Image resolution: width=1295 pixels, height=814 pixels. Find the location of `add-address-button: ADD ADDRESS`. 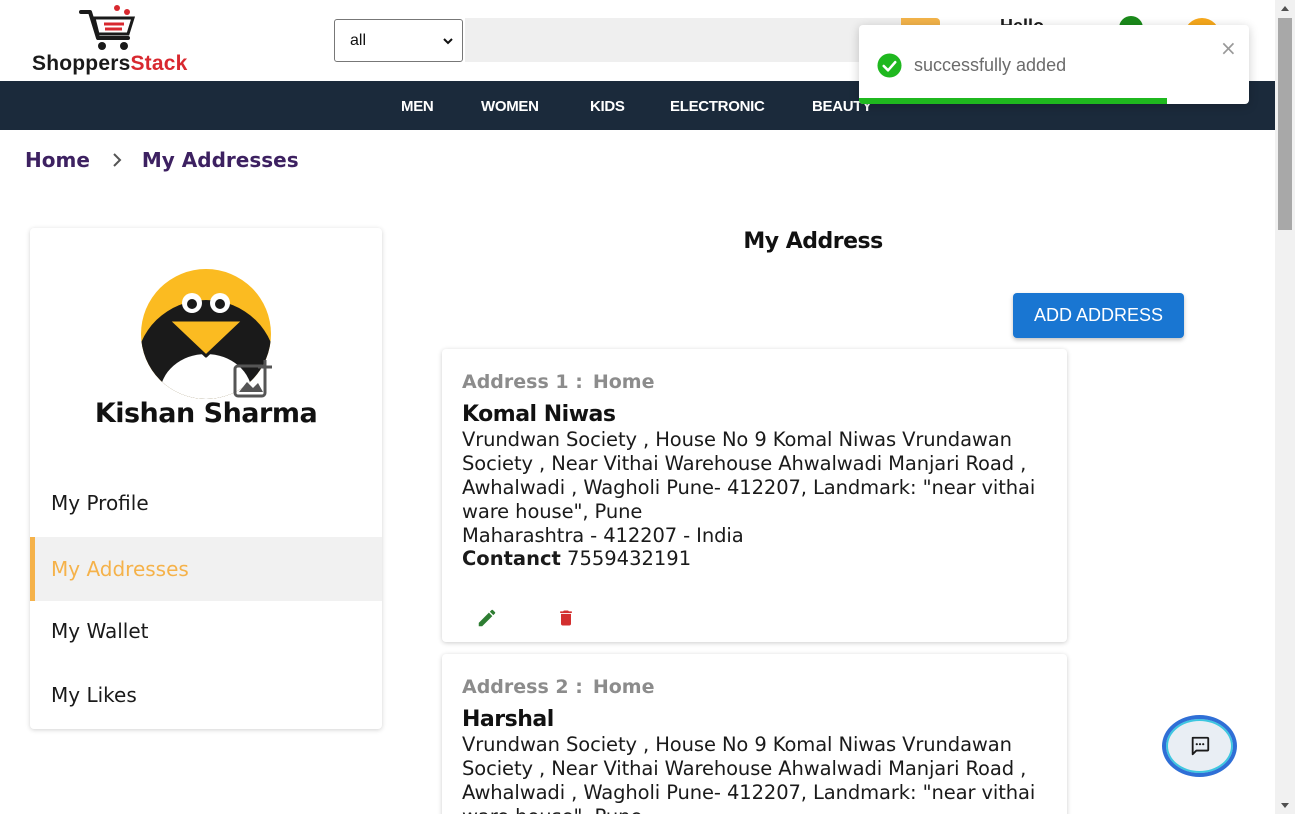

add-address-button: ADD ADDRESS is located at coordinates (1098, 315).